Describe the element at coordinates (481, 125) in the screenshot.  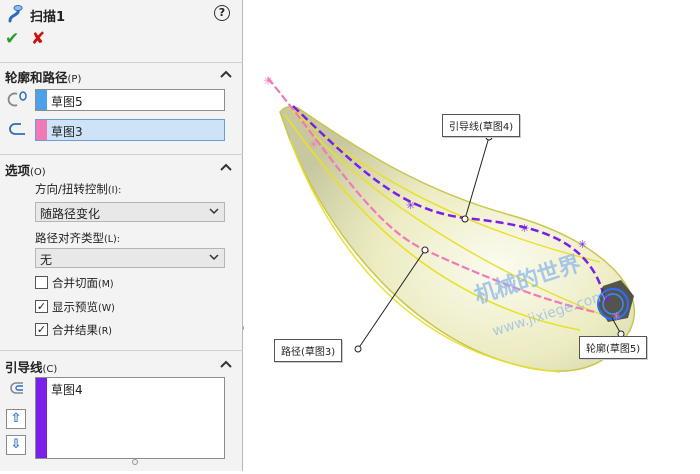
I see `guide-curve-callout: 引导线(草图4)` at that location.